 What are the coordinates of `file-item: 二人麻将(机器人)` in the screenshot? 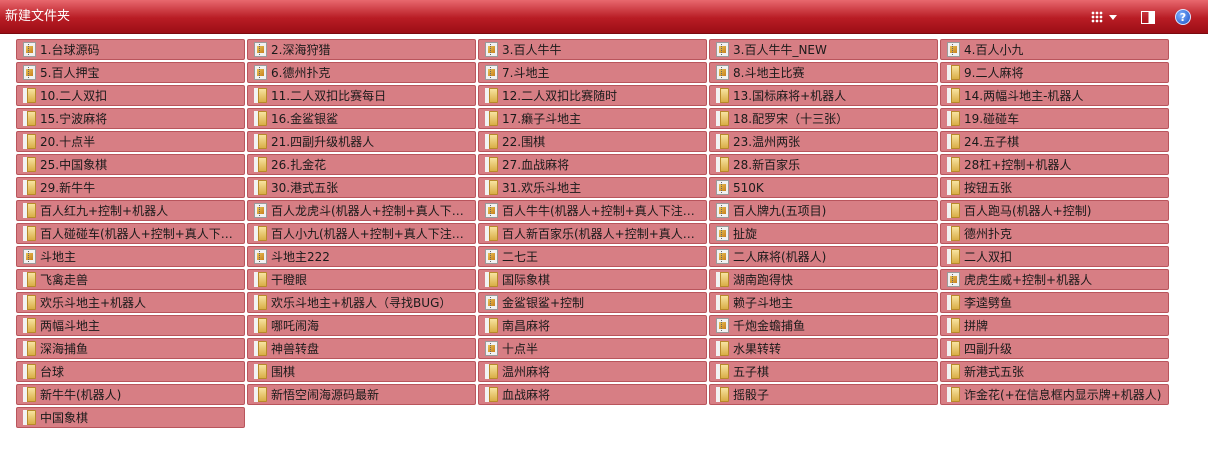 It's located at (823, 256).